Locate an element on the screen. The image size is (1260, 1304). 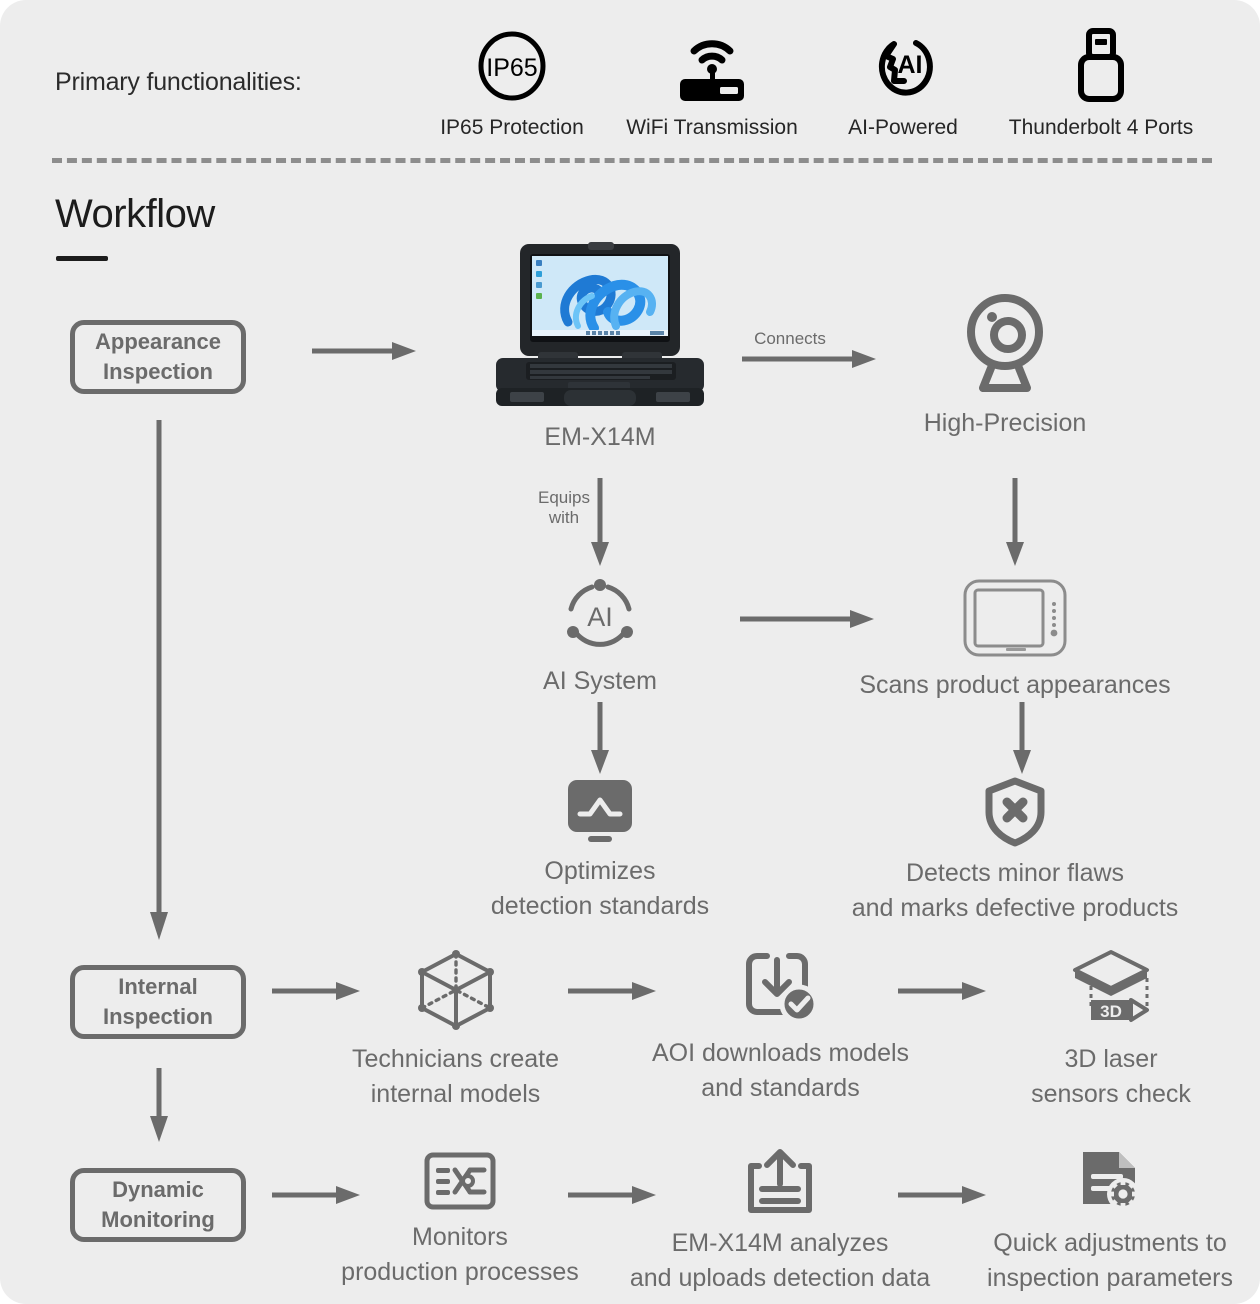
node-caption: High-Precision is located at coordinates (1005, 423).